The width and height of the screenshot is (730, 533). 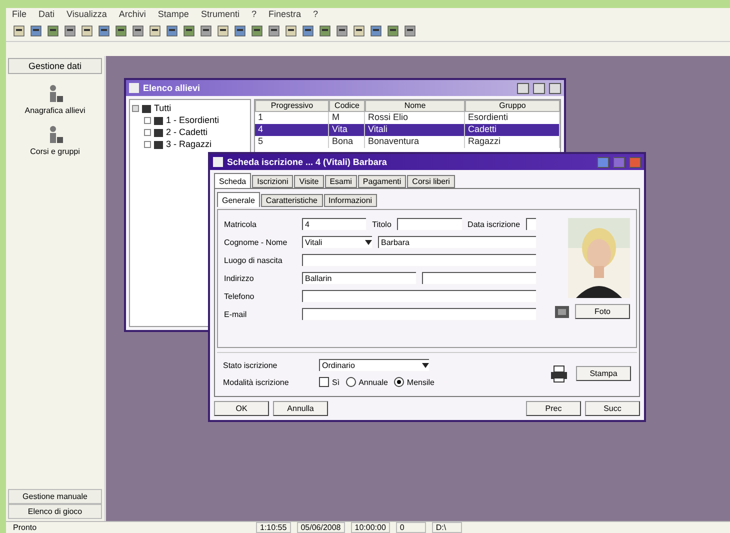 I want to click on next-button: Succ, so click(x=612, y=408).